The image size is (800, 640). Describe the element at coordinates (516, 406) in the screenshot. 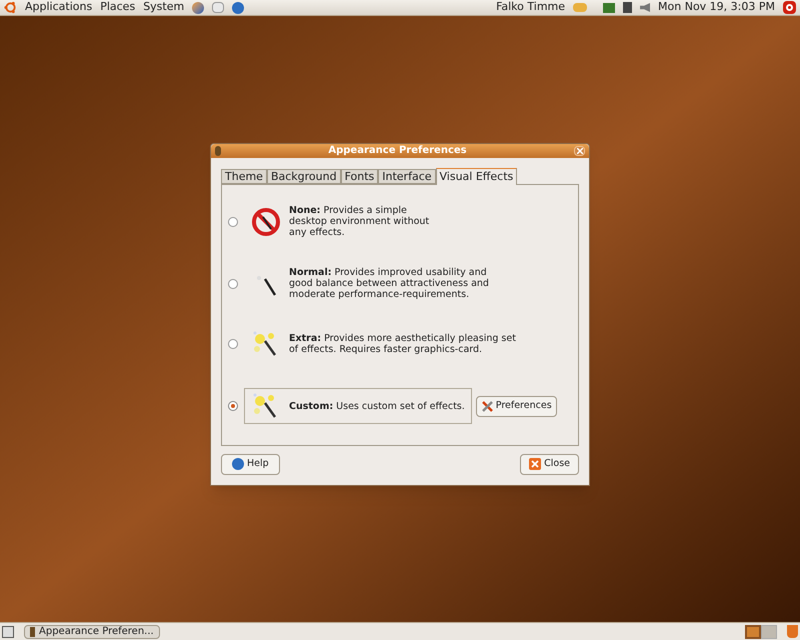

I see `preferences-button: Preferences` at that location.